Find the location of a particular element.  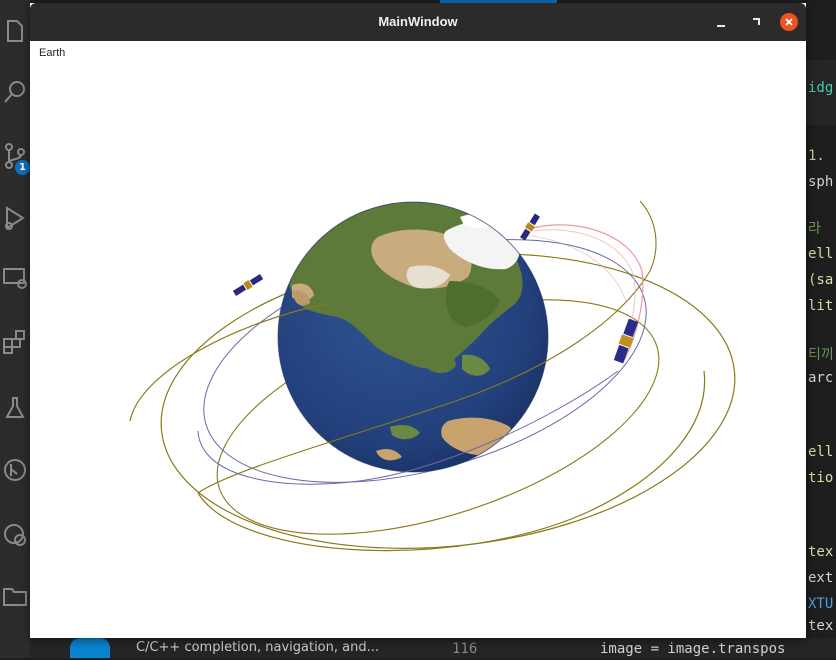

activity-bar: 1 is located at coordinates (15, 329).